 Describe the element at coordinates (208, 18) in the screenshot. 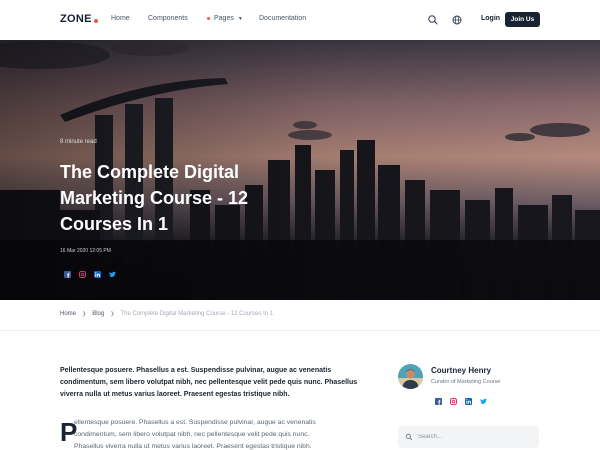

I see `active-dot` at that location.